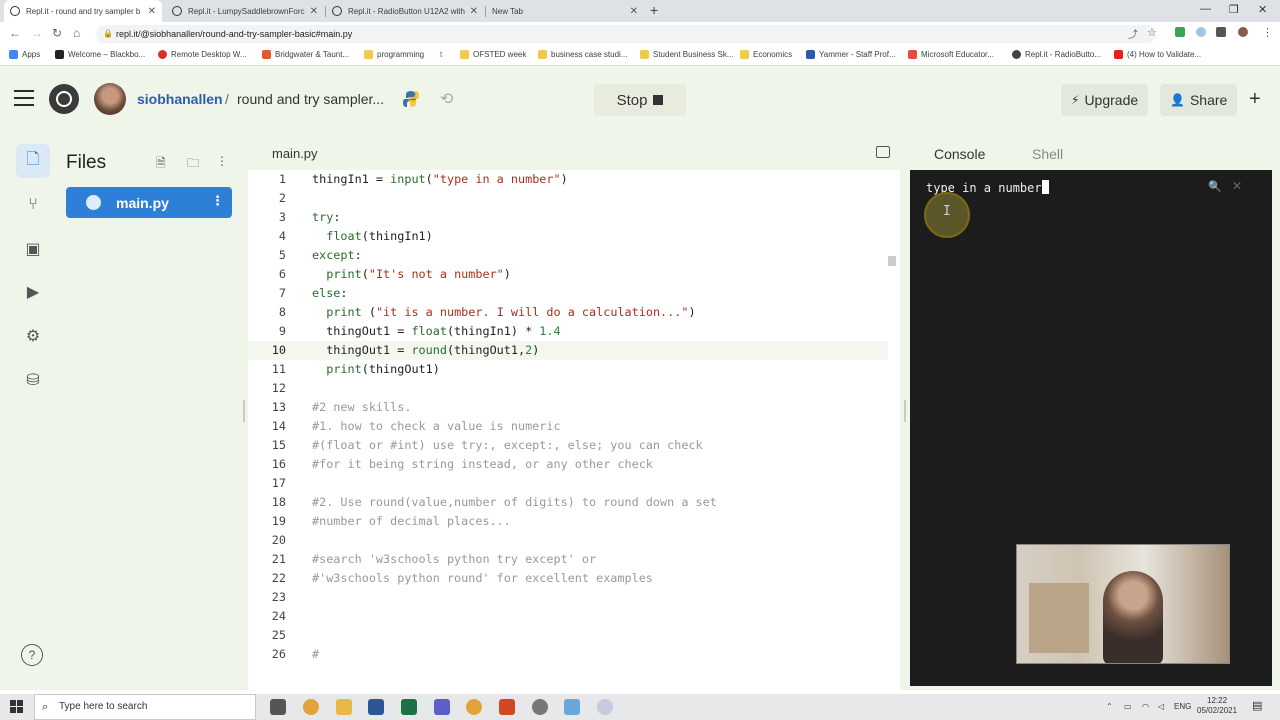 Image resolution: width=1280 pixels, height=720 pixels. I want to click on tray-chevron-icon: ⌃, so click(1109, 706).